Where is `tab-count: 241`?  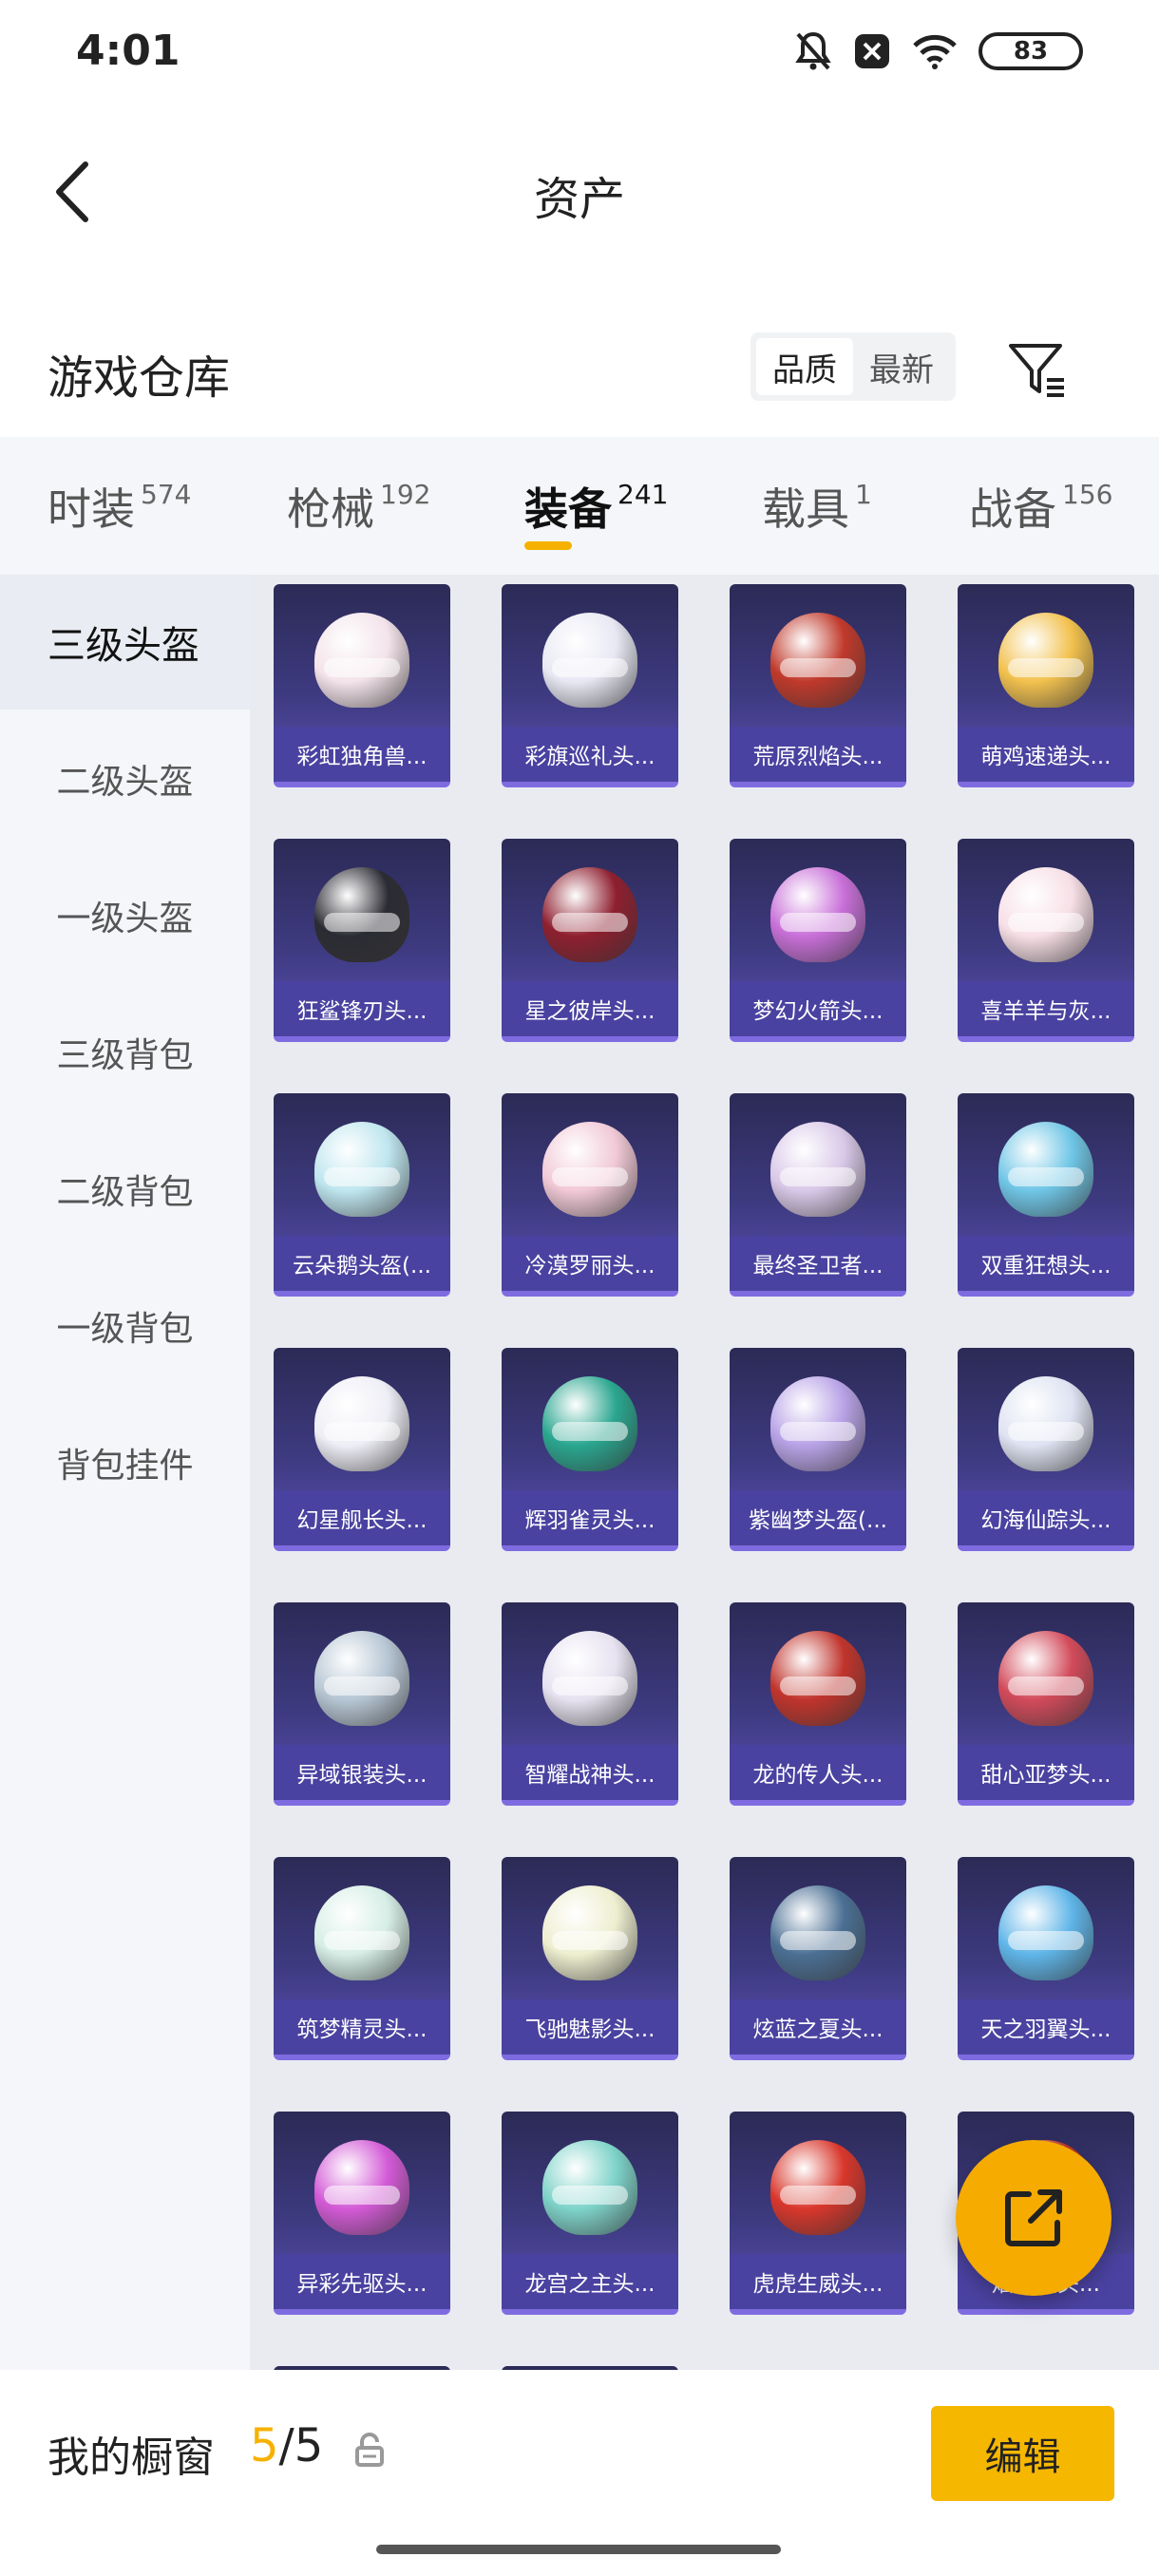
tab-count: 241 is located at coordinates (643, 494).